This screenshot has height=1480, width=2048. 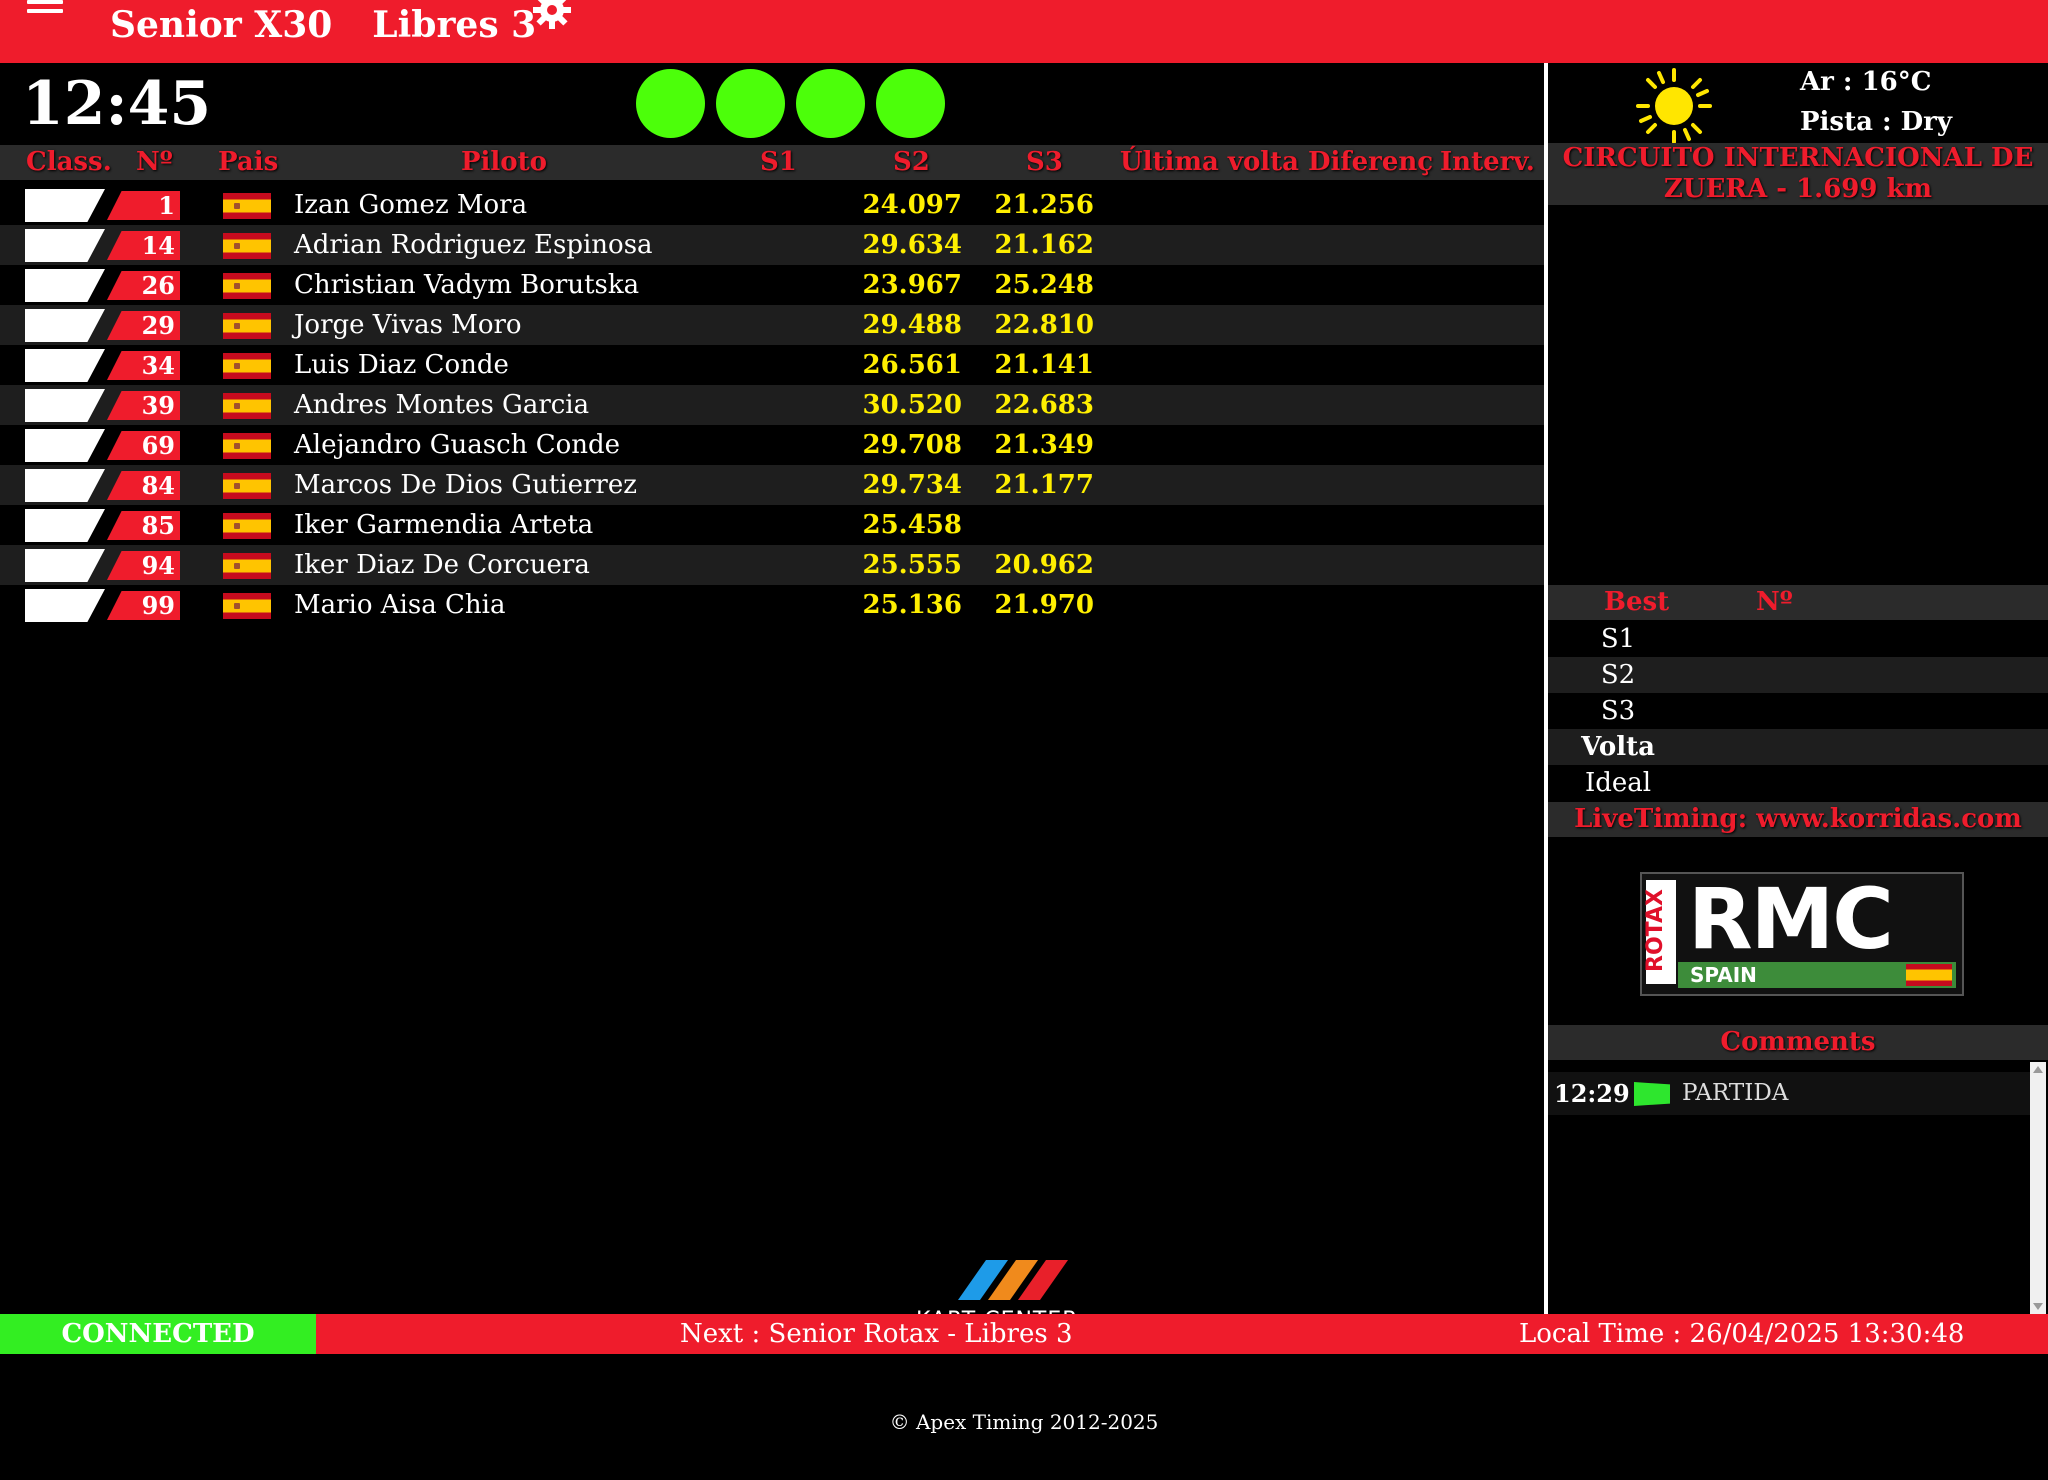 What do you see at coordinates (1044, 365) in the screenshot?
I see `sector-3-time: 21.141` at bounding box center [1044, 365].